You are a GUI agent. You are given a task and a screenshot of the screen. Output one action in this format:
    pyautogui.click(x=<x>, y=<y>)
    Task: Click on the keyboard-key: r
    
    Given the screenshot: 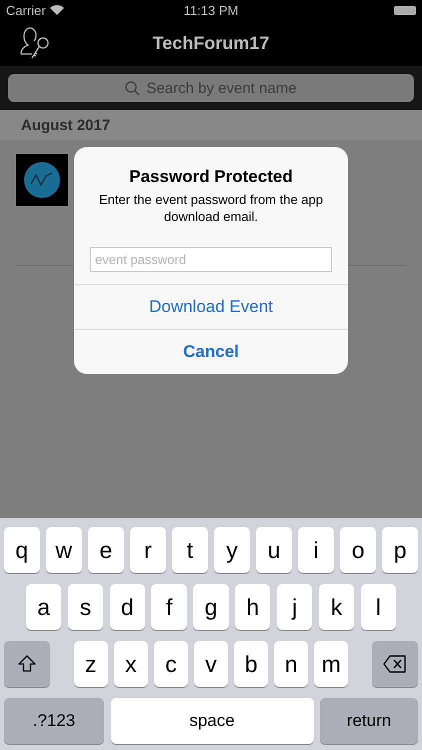 What is the action you would take?
    pyautogui.click(x=148, y=550)
    